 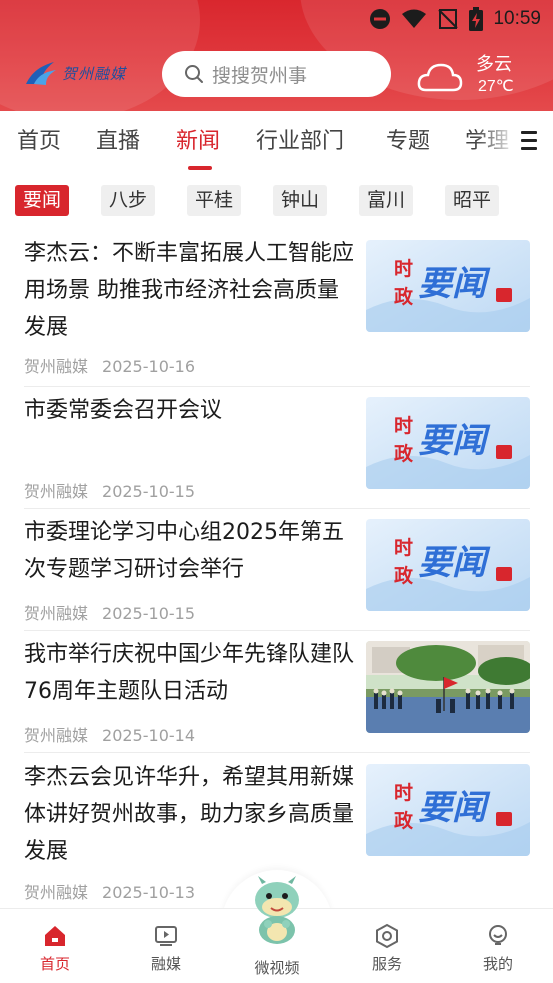 I want to click on news-date: 2025-10-16, so click(x=148, y=366).